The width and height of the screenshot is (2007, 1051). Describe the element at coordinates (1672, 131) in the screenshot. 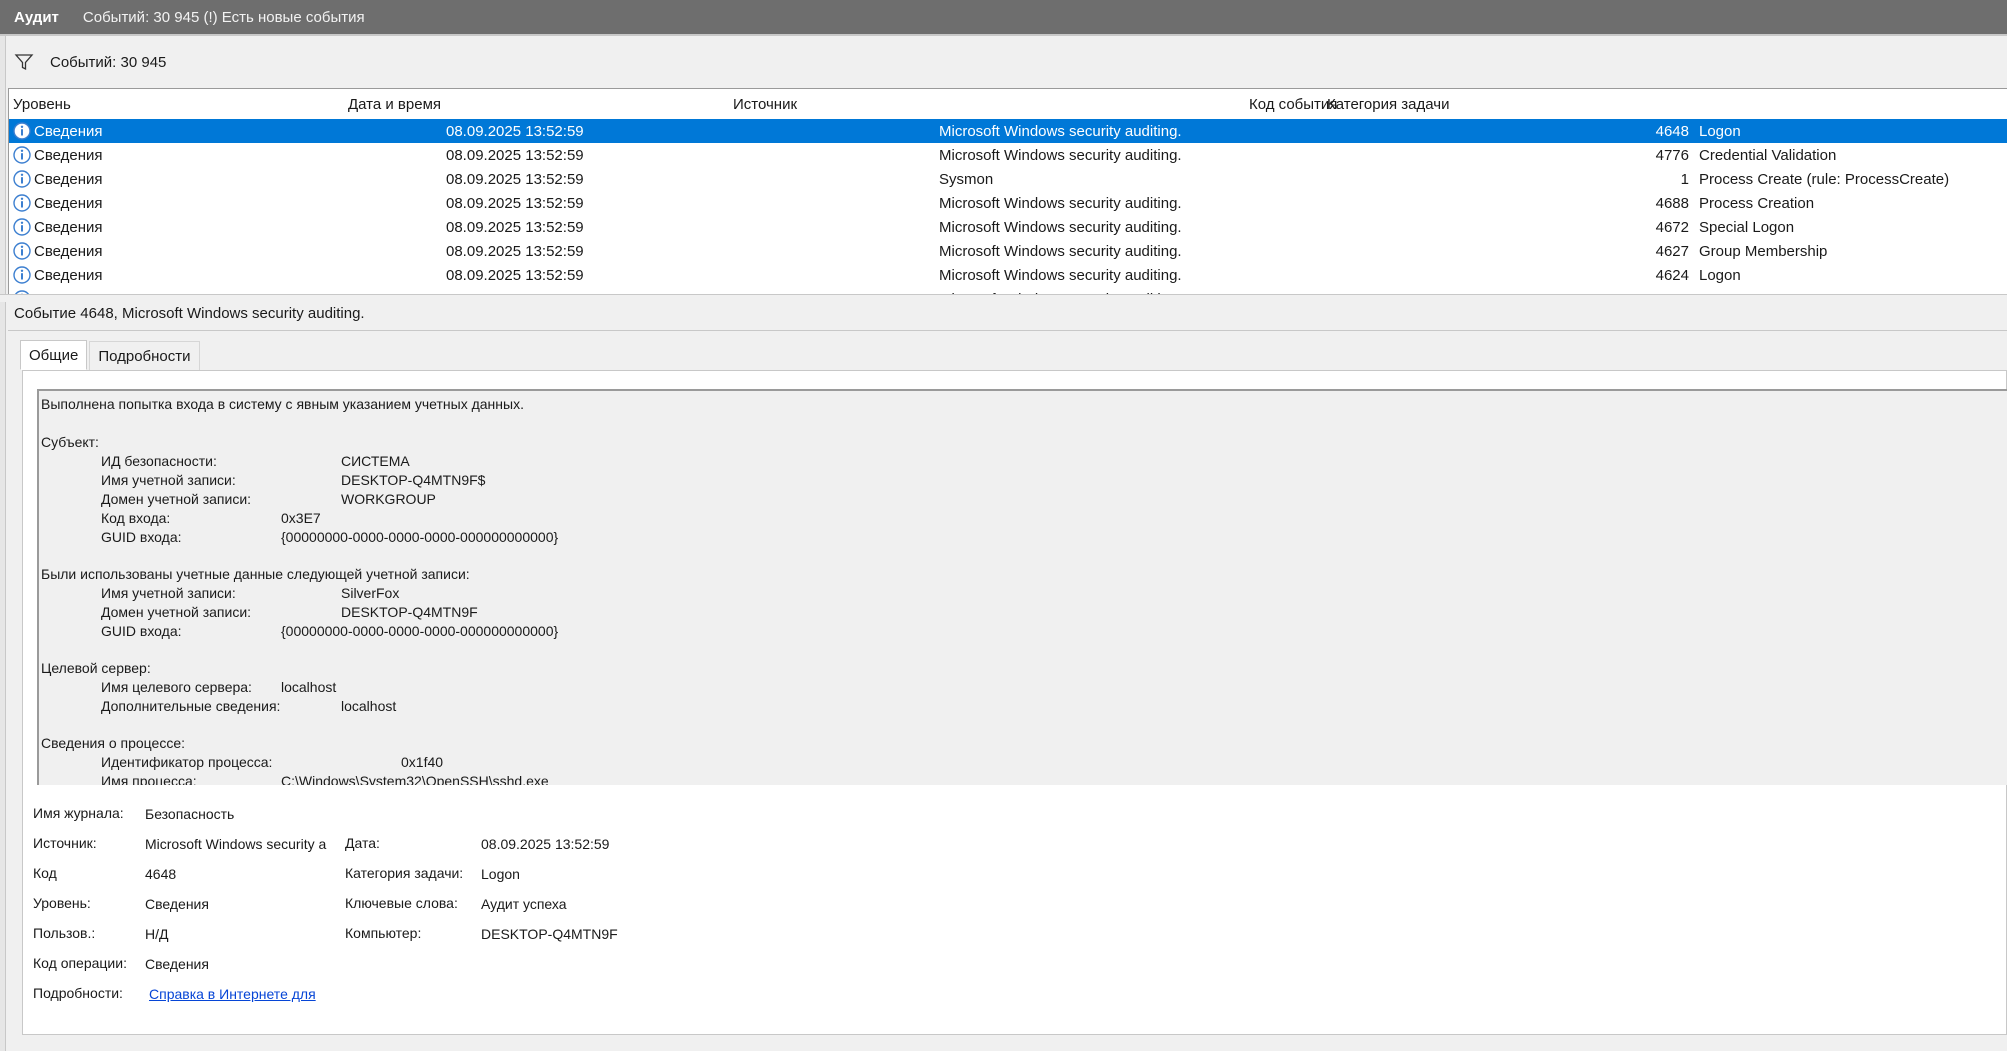

I see `event-code-cell: 4648` at that location.